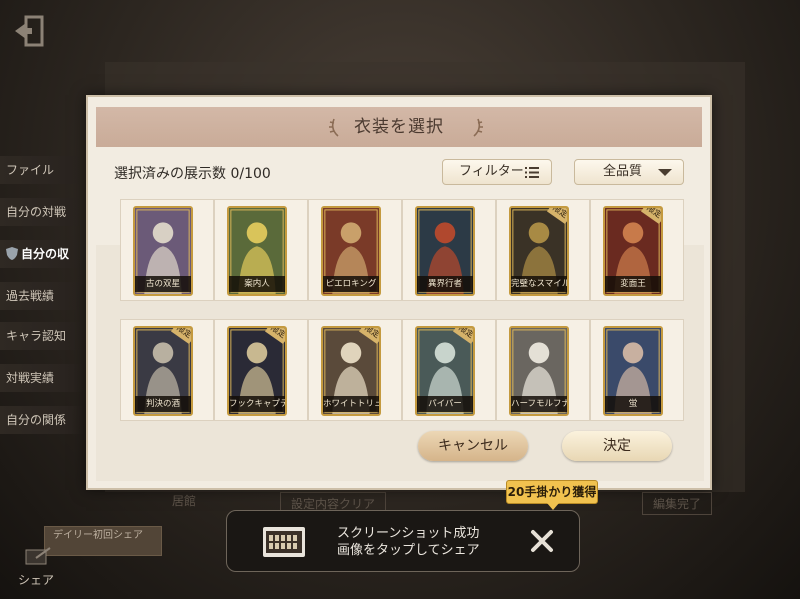 The image size is (800, 599). I want to click on costume-slot: ホワイトトリュフ限定, so click(355, 370).